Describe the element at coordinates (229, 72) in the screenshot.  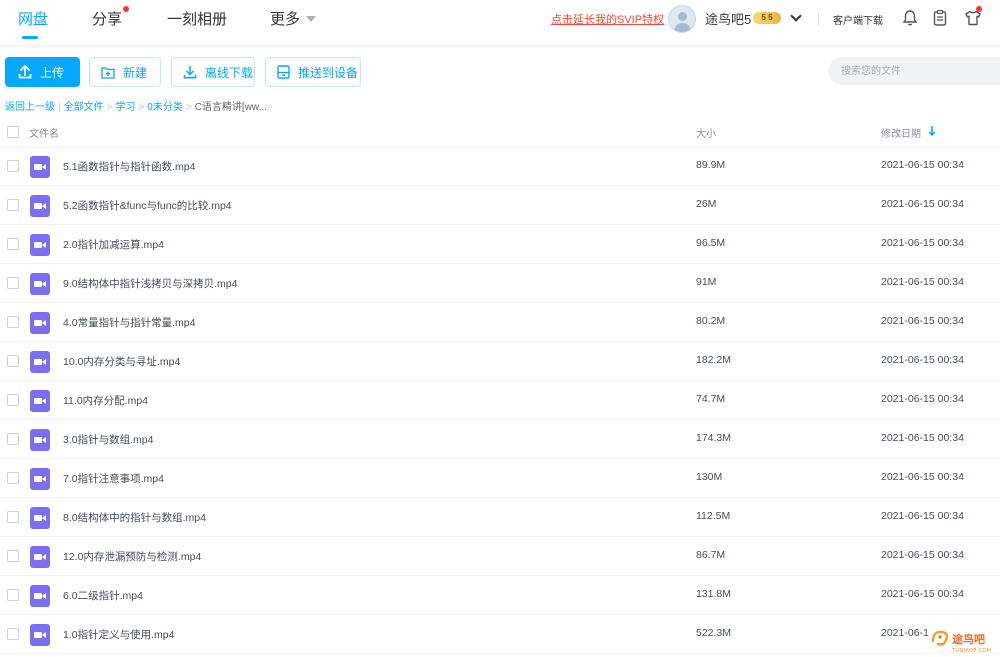
I see `offline-download-button-label: 离线下载` at that location.